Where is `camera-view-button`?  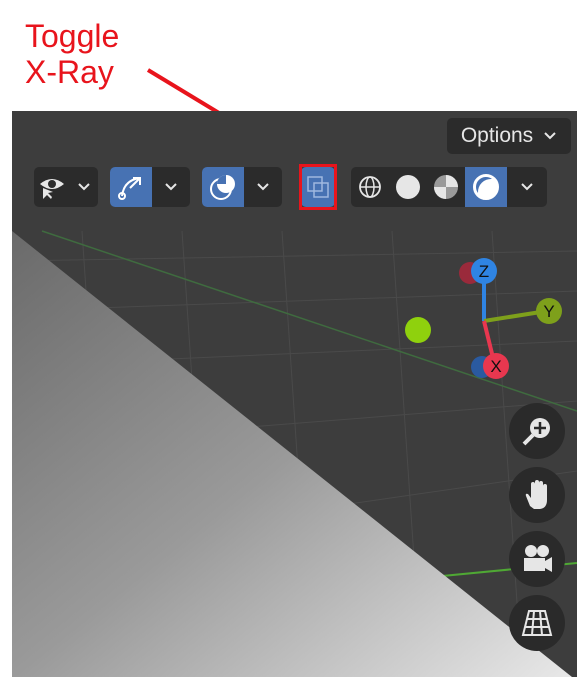 camera-view-button is located at coordinates (537, 559).